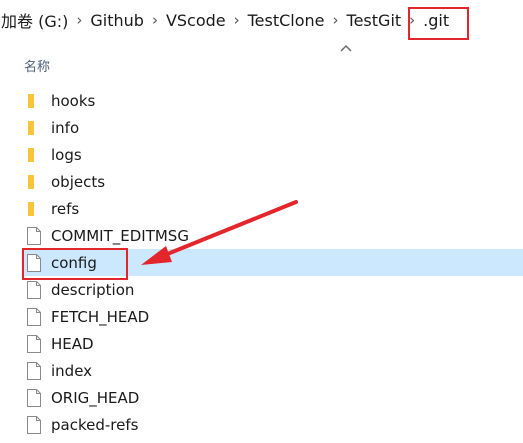 The image size is (523, 443). Describe the element at coordinates (272, 127) in the screenshot. I see `folder-row: info` at that location.